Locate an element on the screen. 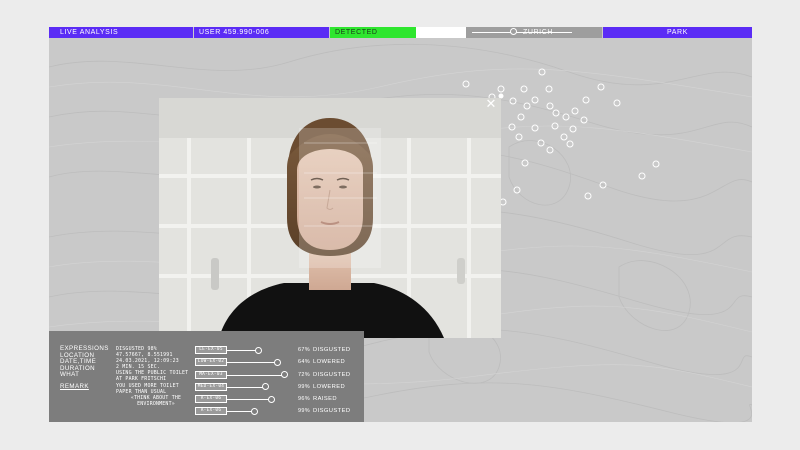  expression-row: LOW-EX-02 64% LOWERED is located at coordinates (279, 363).